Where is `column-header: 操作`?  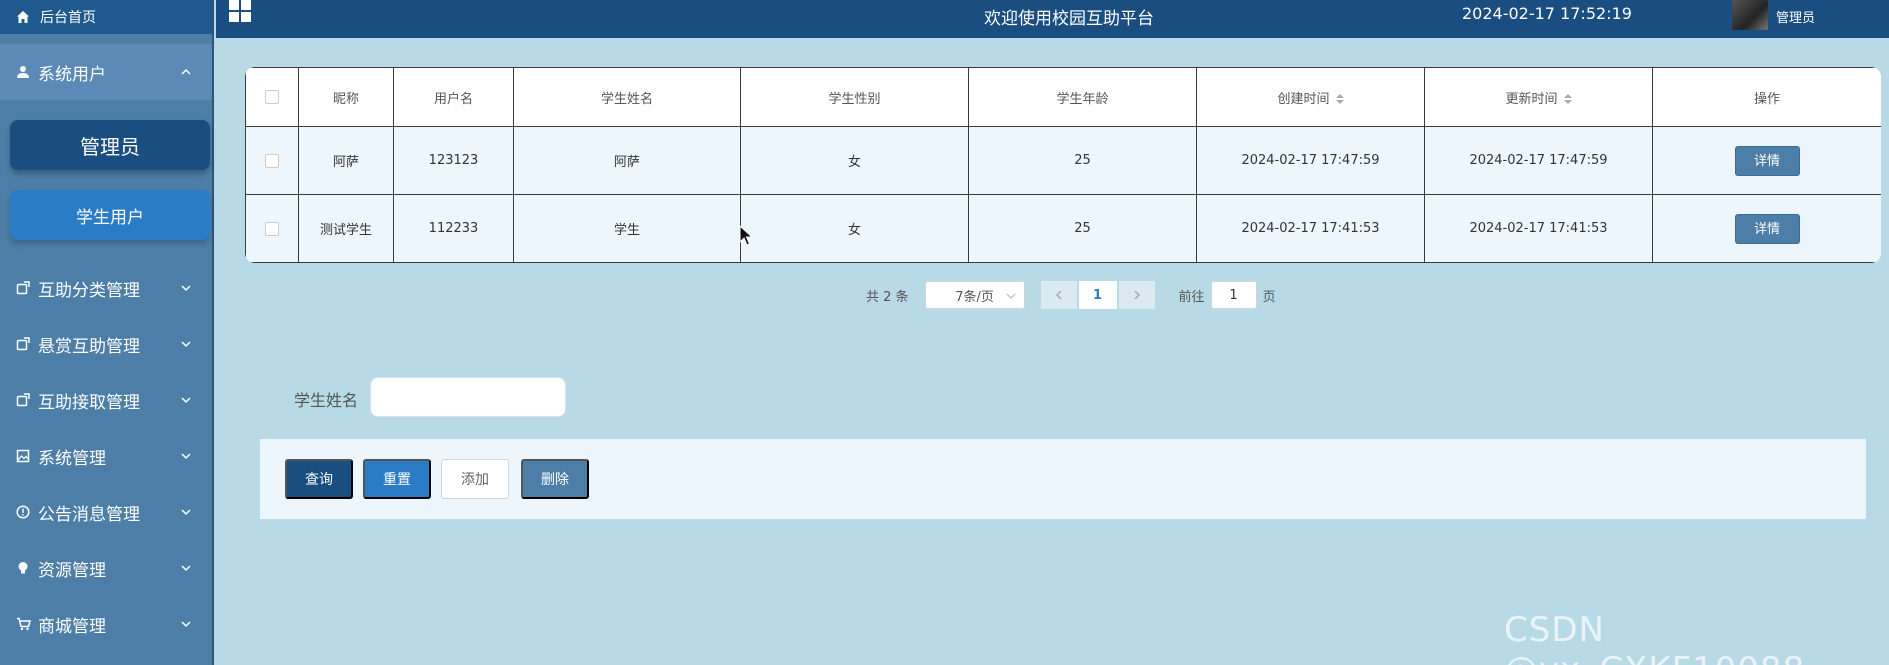
column-header: 操作 is located at coordinates (1766, 97).